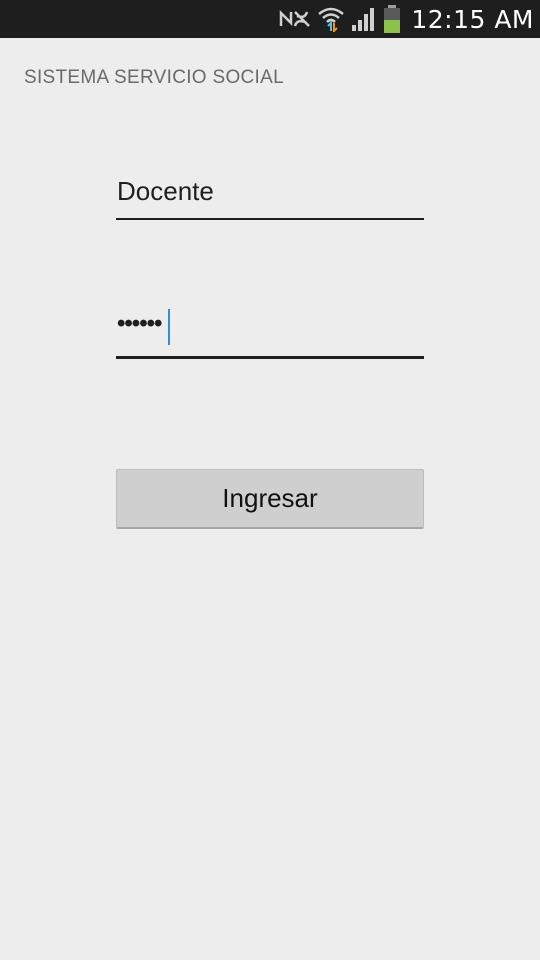 The image size is (540, 960). What do you see at coordinates (270, 499) in the screenshot?
I see `login-button: Ingresar` at bounding box center [270, 499].